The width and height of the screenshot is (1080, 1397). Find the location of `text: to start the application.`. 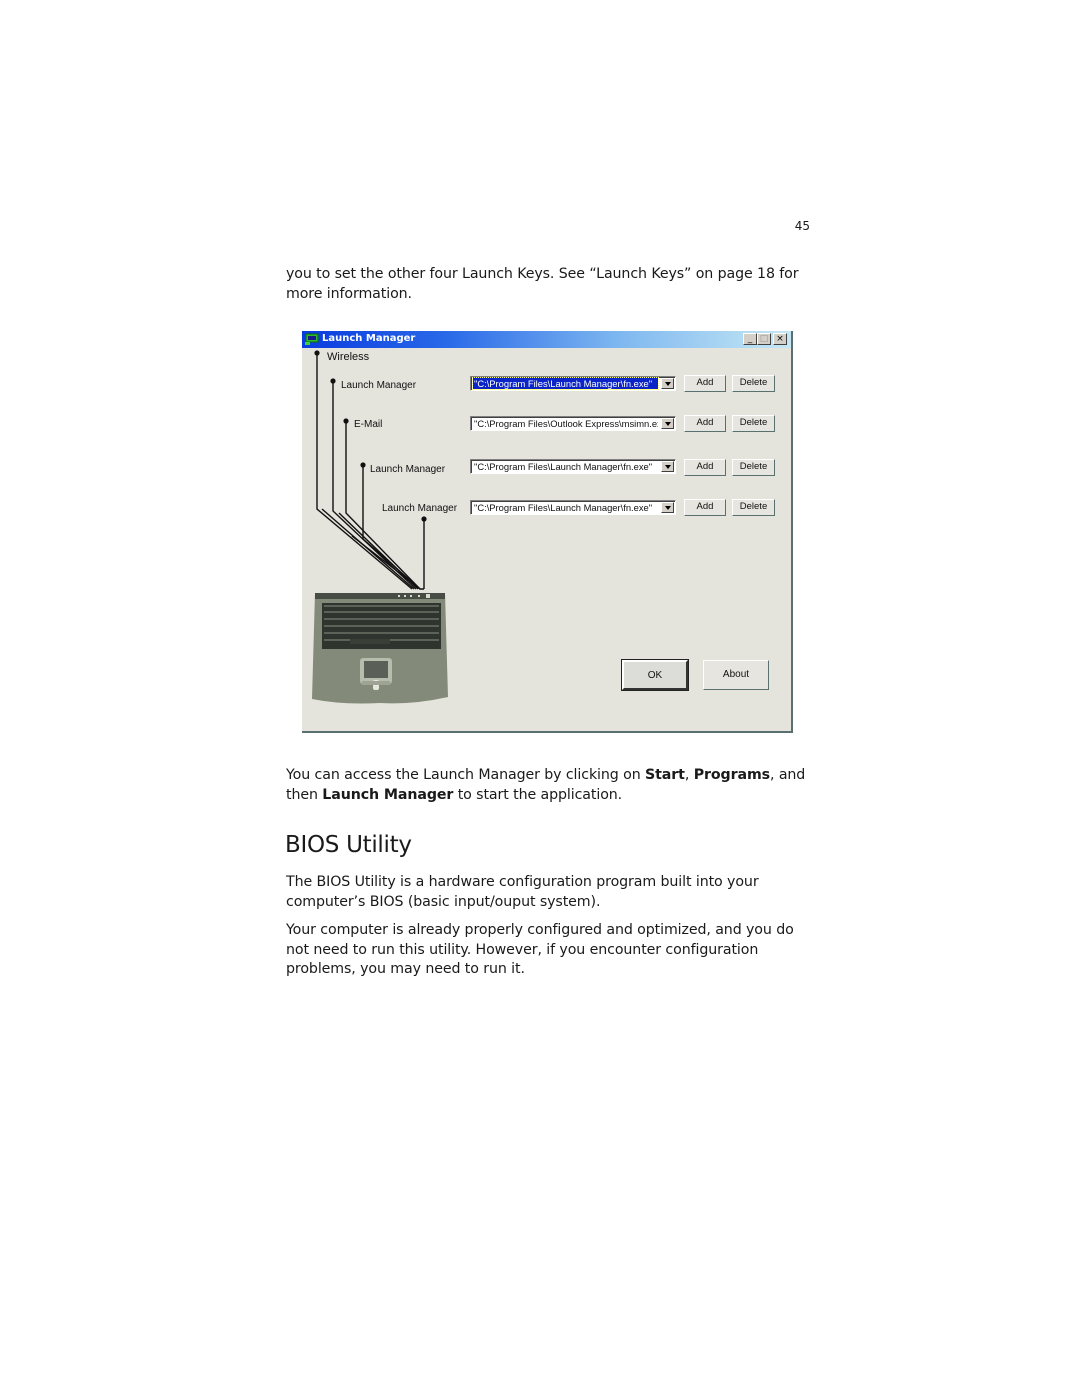

text: to start the application. is located at coordinates (538, 794).